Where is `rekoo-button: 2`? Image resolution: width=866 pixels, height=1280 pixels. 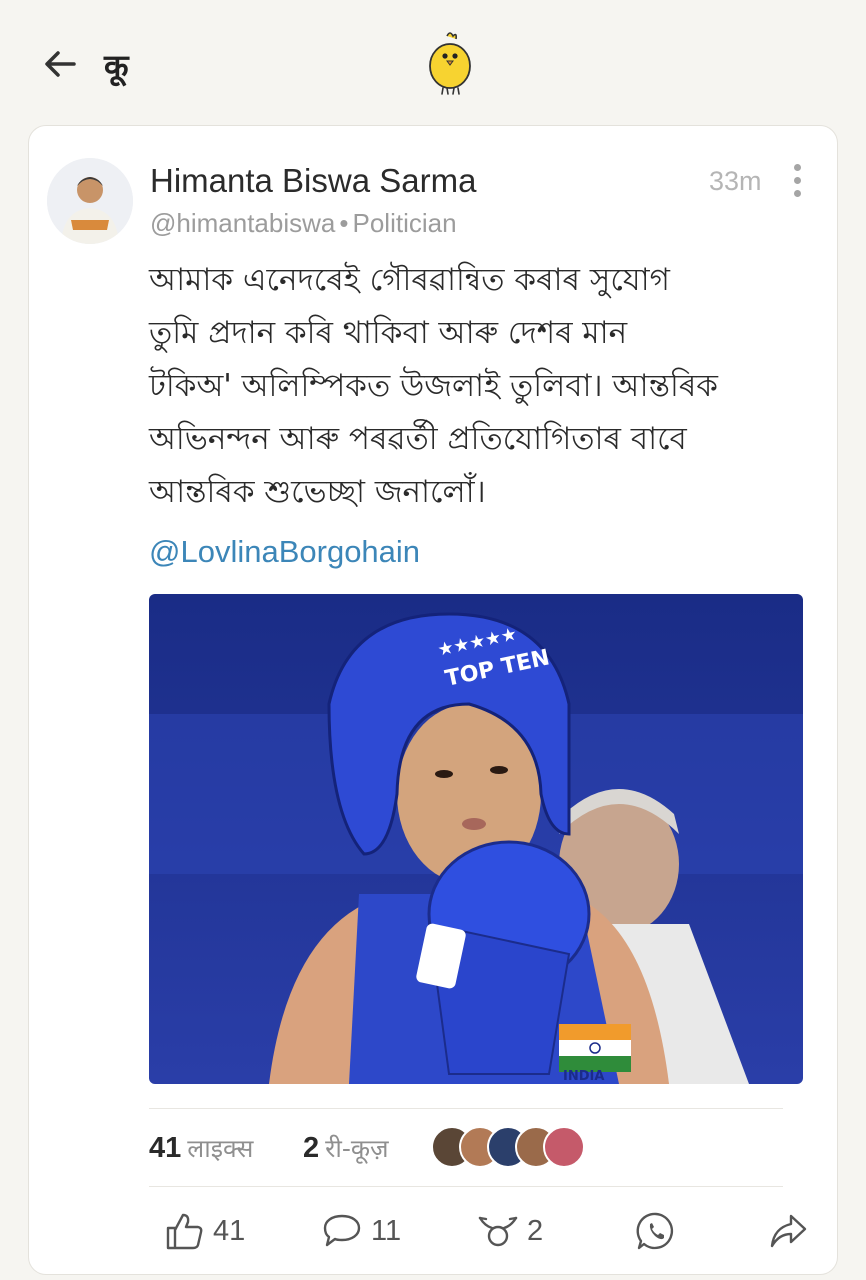
rekoo-button: 2 is located at coordinates (510, 1231).